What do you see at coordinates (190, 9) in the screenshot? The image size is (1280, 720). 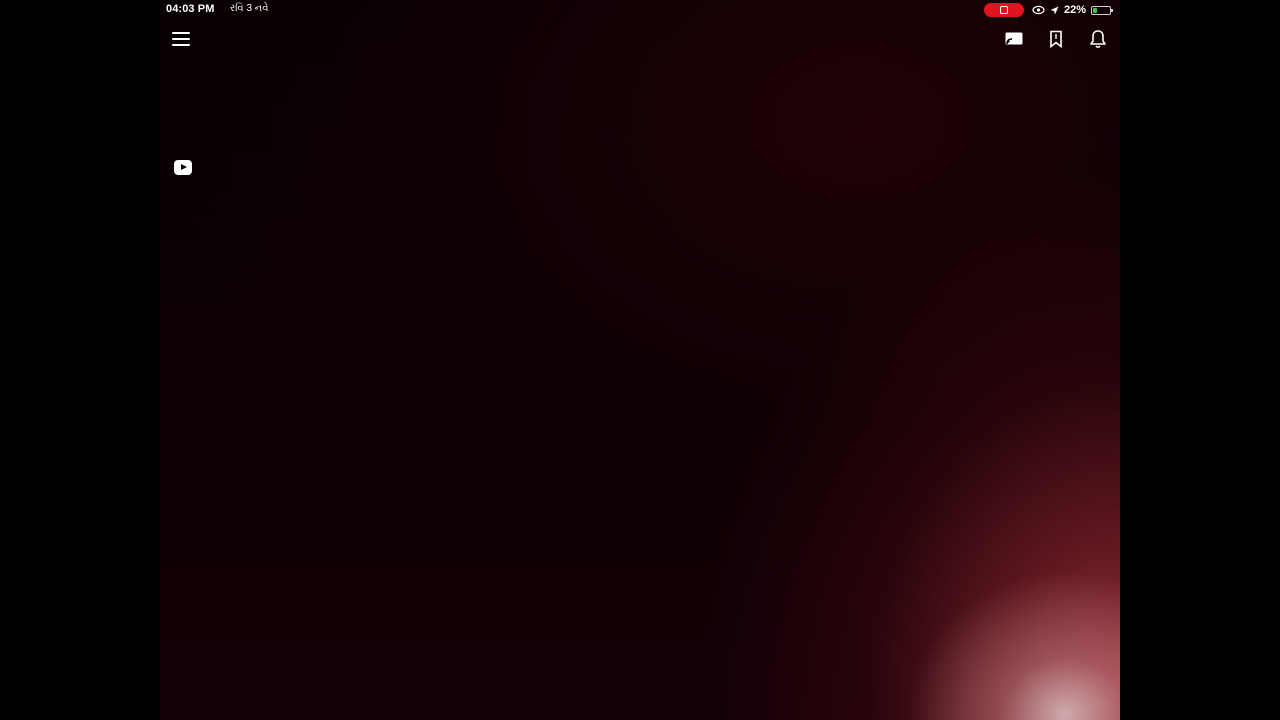 I see `status-time: 04:03 PM` at bounding box center [190, 9].